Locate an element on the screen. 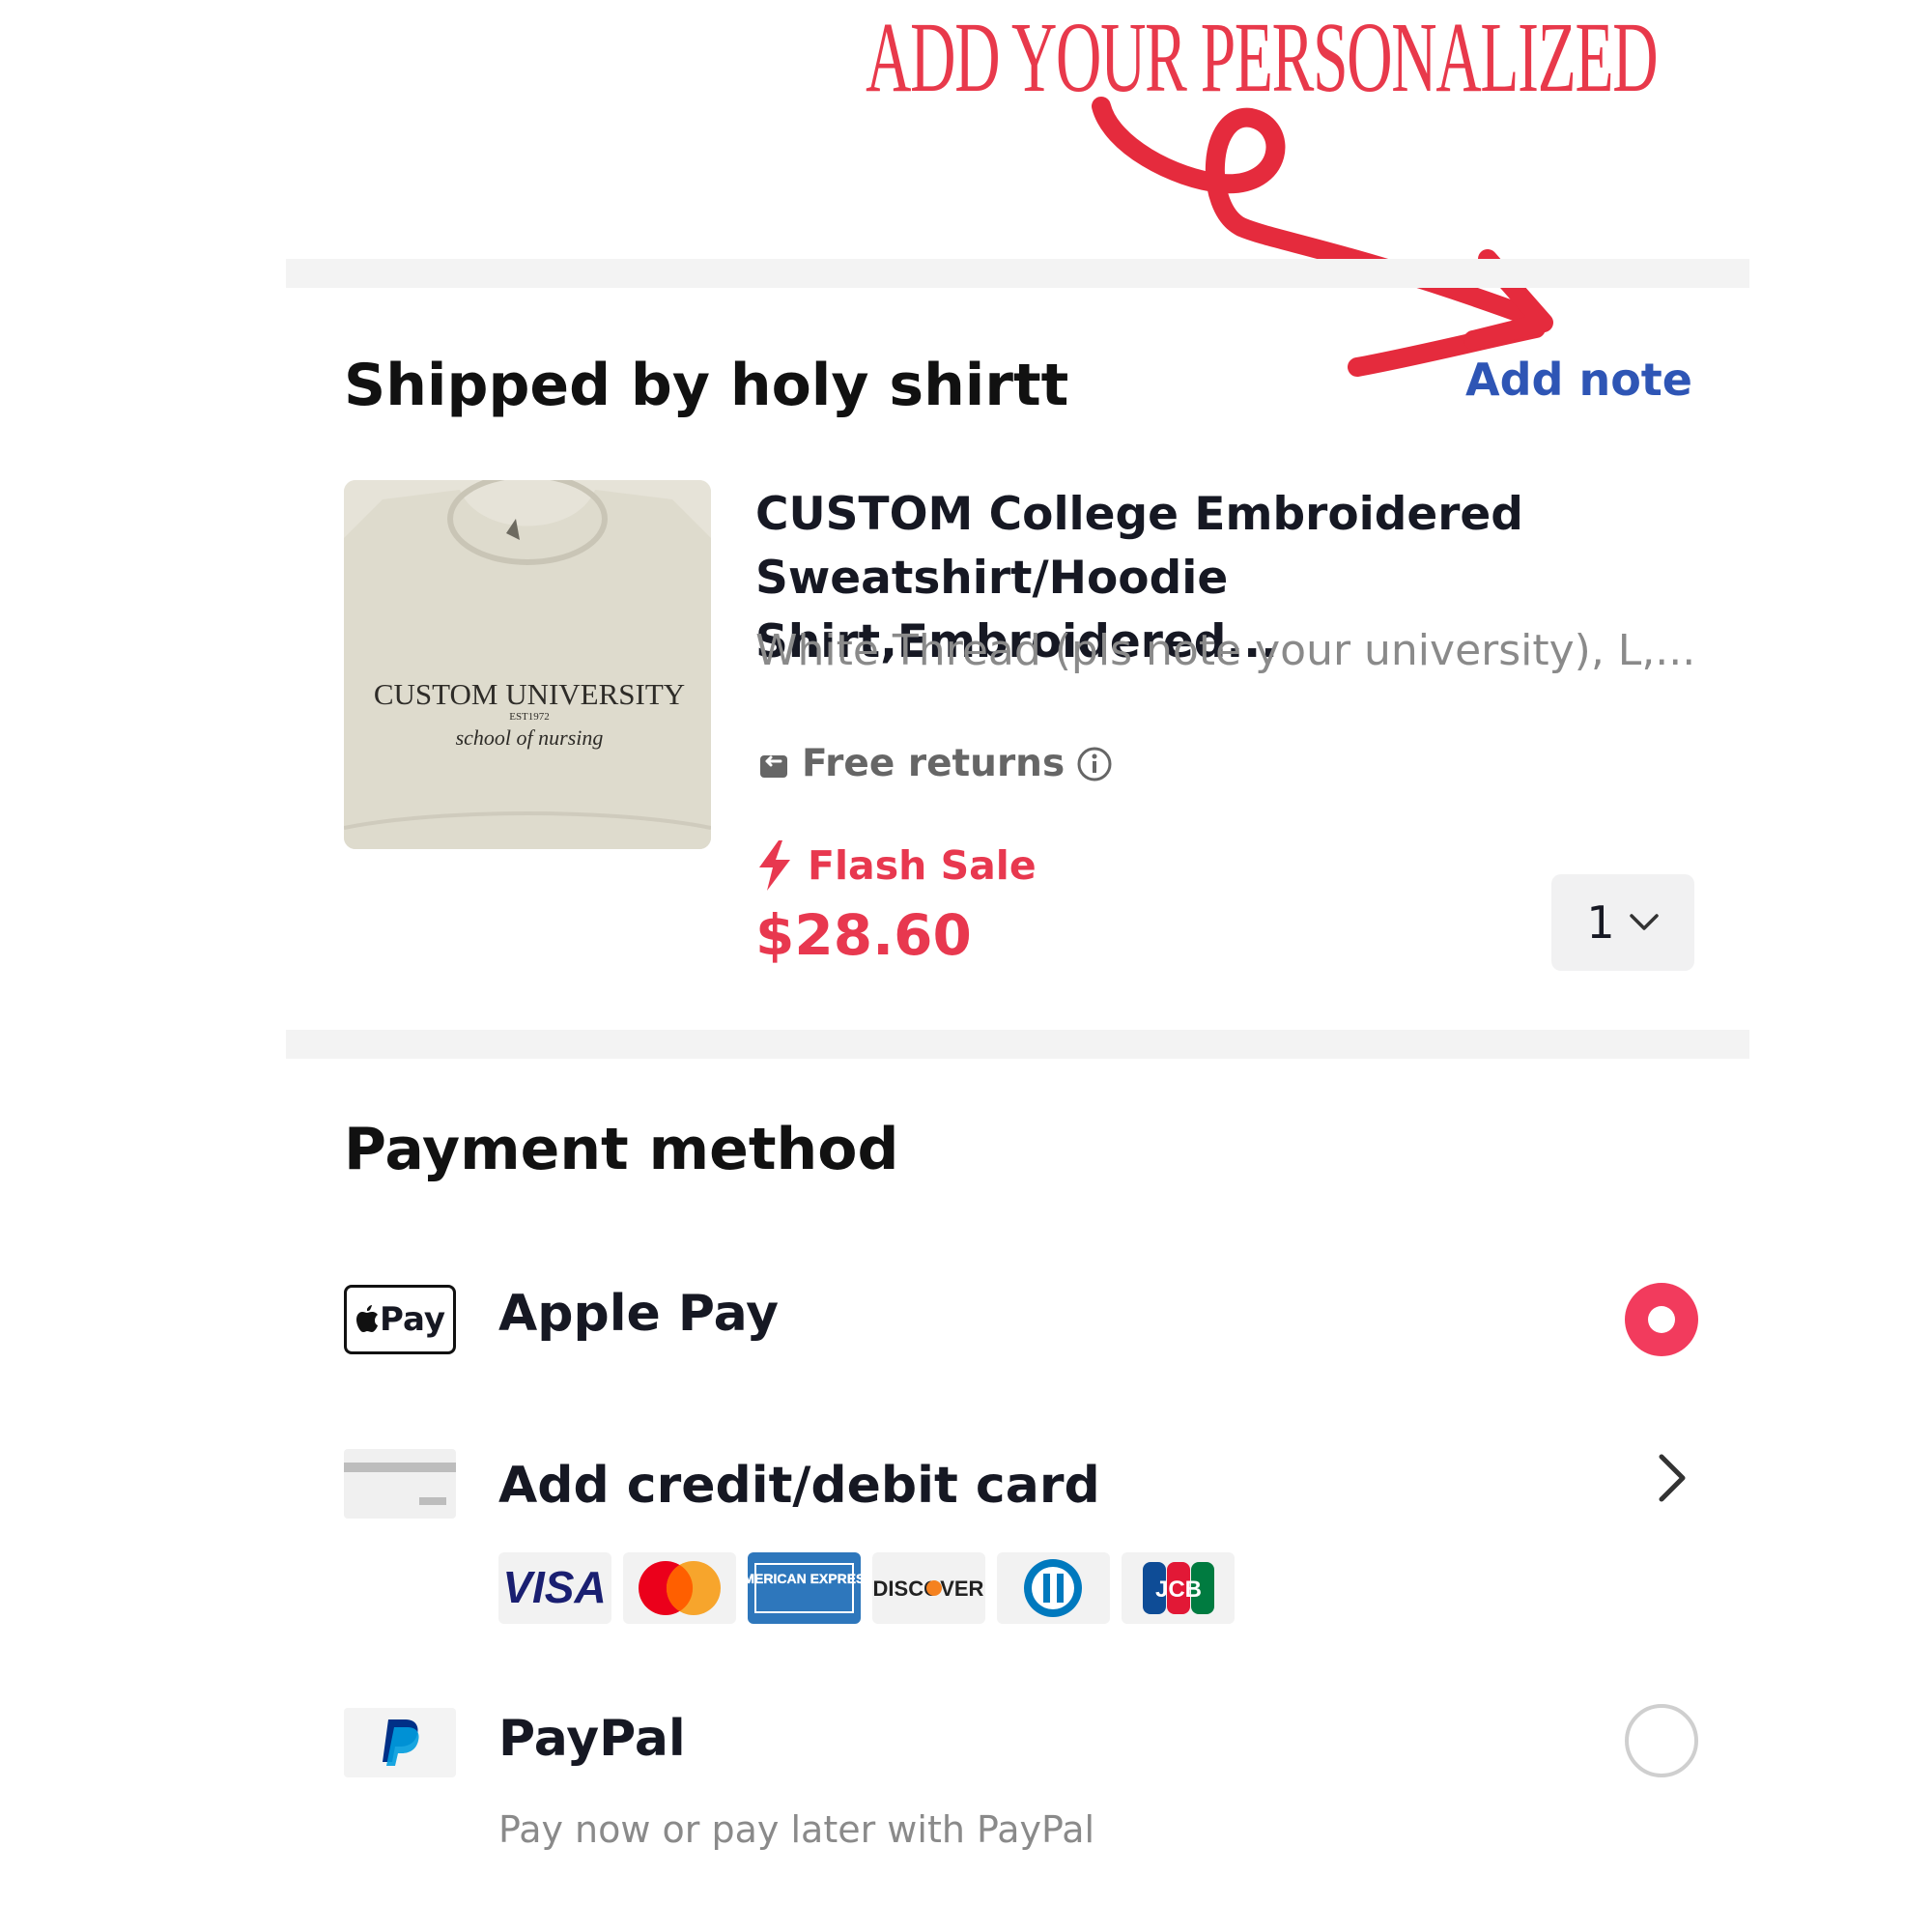 This screenshot has height=1932, width=1932. credit-card-icon is located at coordinates (400, 1484).